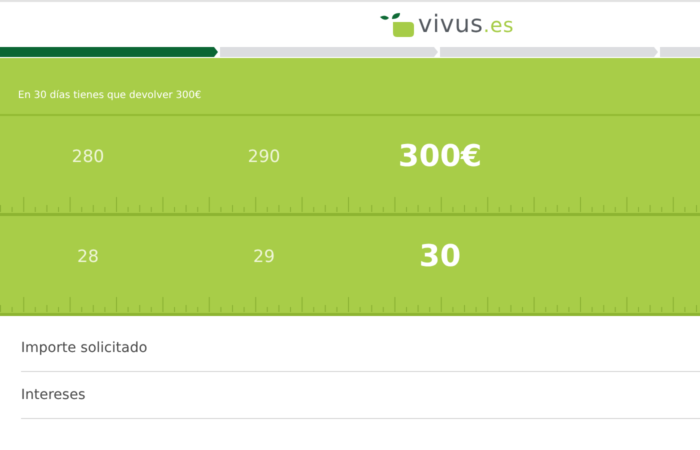  What do you see at coordinates (88, 256) in the screenshot?
I see `ruler-value: 28` at bounding box center [88, 256].